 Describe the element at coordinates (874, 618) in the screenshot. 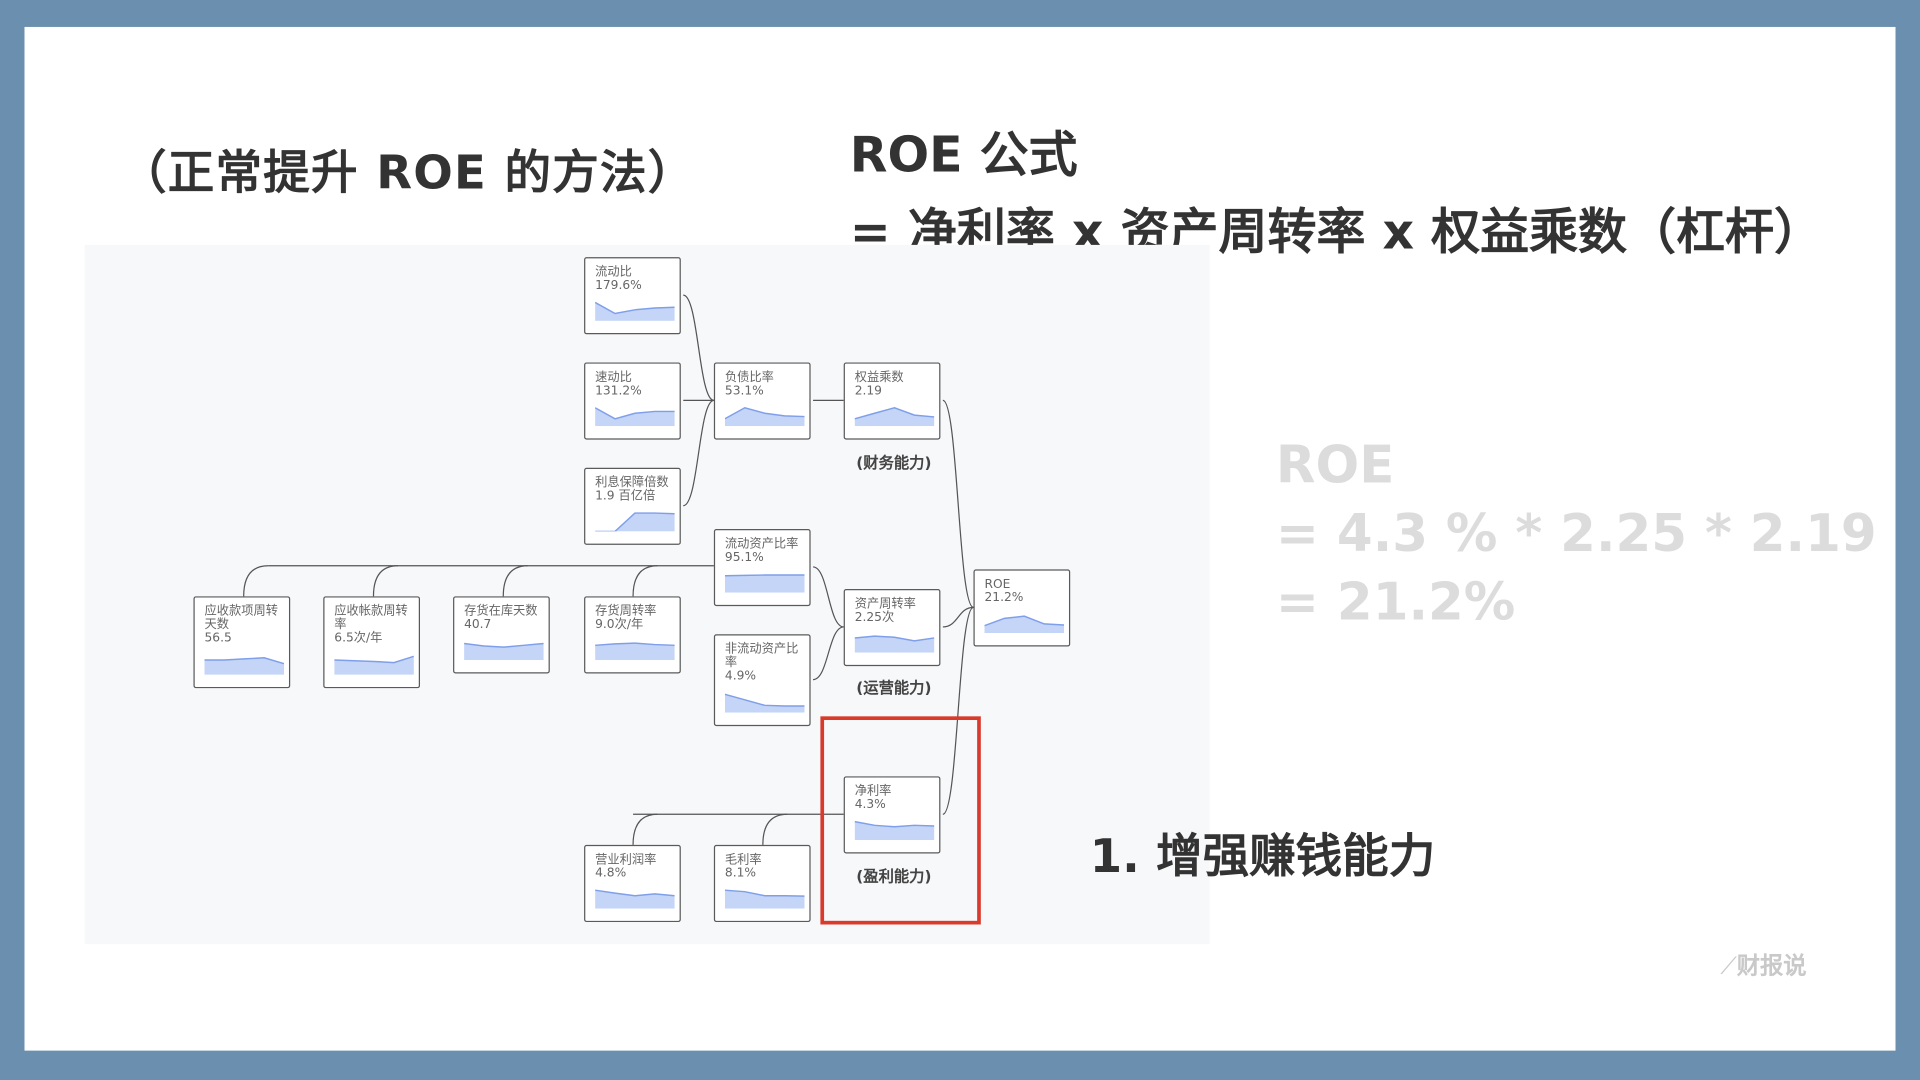

I see `metric-value: 2.25次` at that location.